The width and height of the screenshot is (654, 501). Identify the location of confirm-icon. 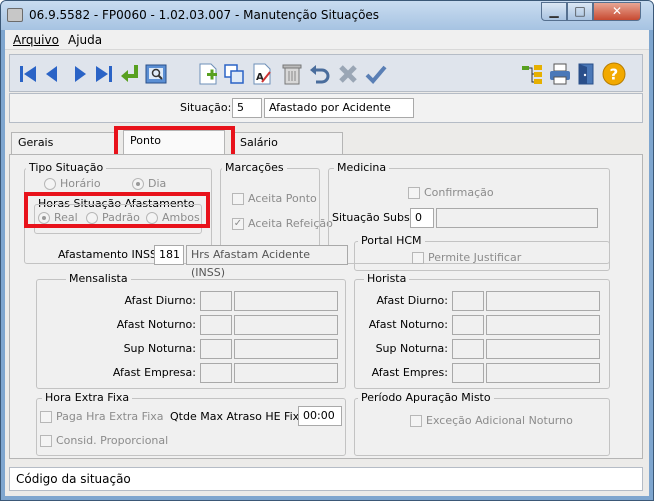
(376, 74).